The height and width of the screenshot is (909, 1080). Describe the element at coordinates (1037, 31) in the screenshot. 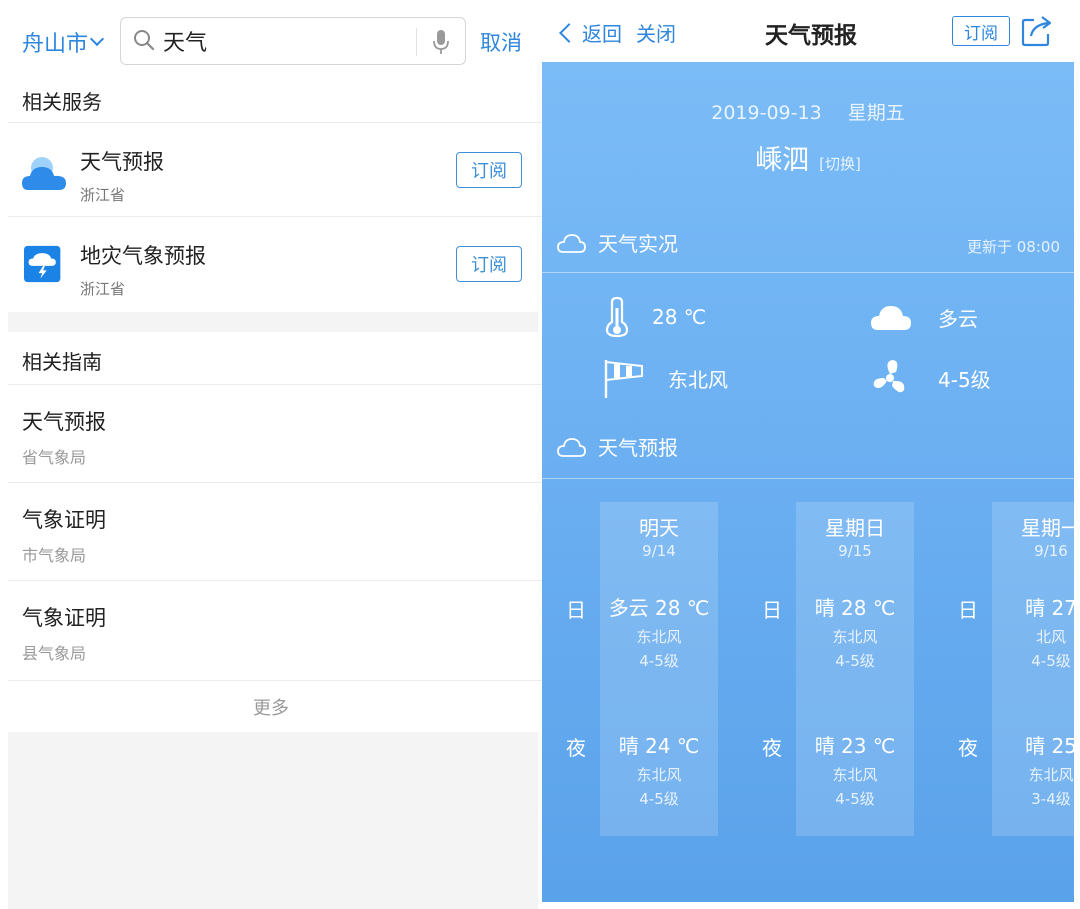

I see `share-icon` at that location.